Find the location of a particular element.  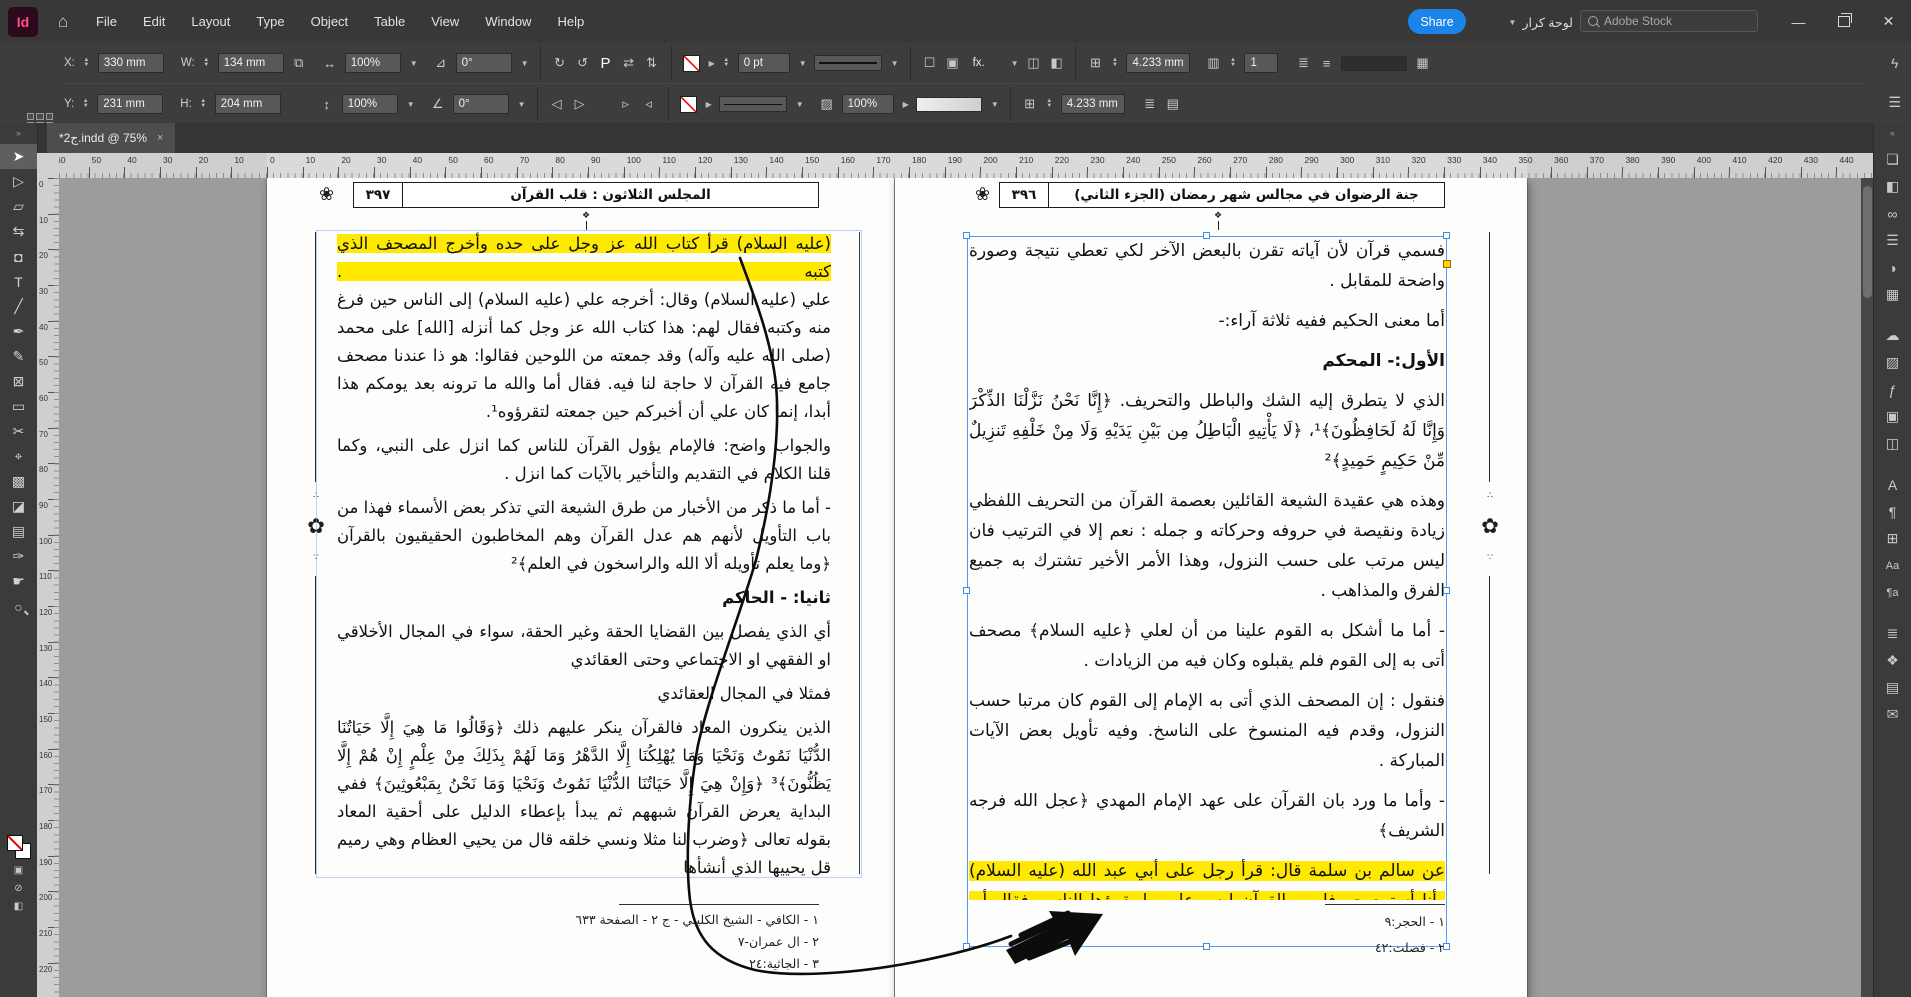

menu-layout: Layout is located at coordinates (210, 21).